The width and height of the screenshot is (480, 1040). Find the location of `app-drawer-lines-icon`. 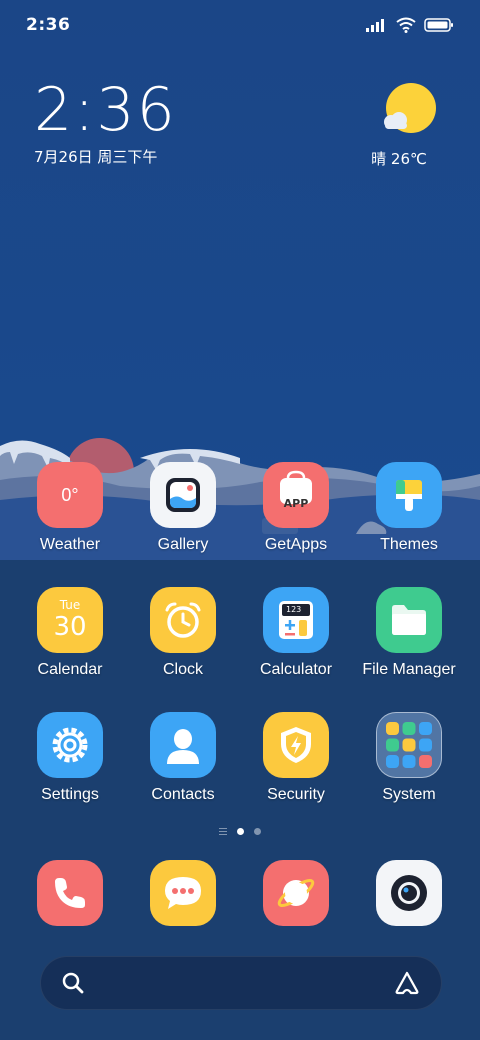

app-drawer-lines-icon is located at coordinates (223, 831).